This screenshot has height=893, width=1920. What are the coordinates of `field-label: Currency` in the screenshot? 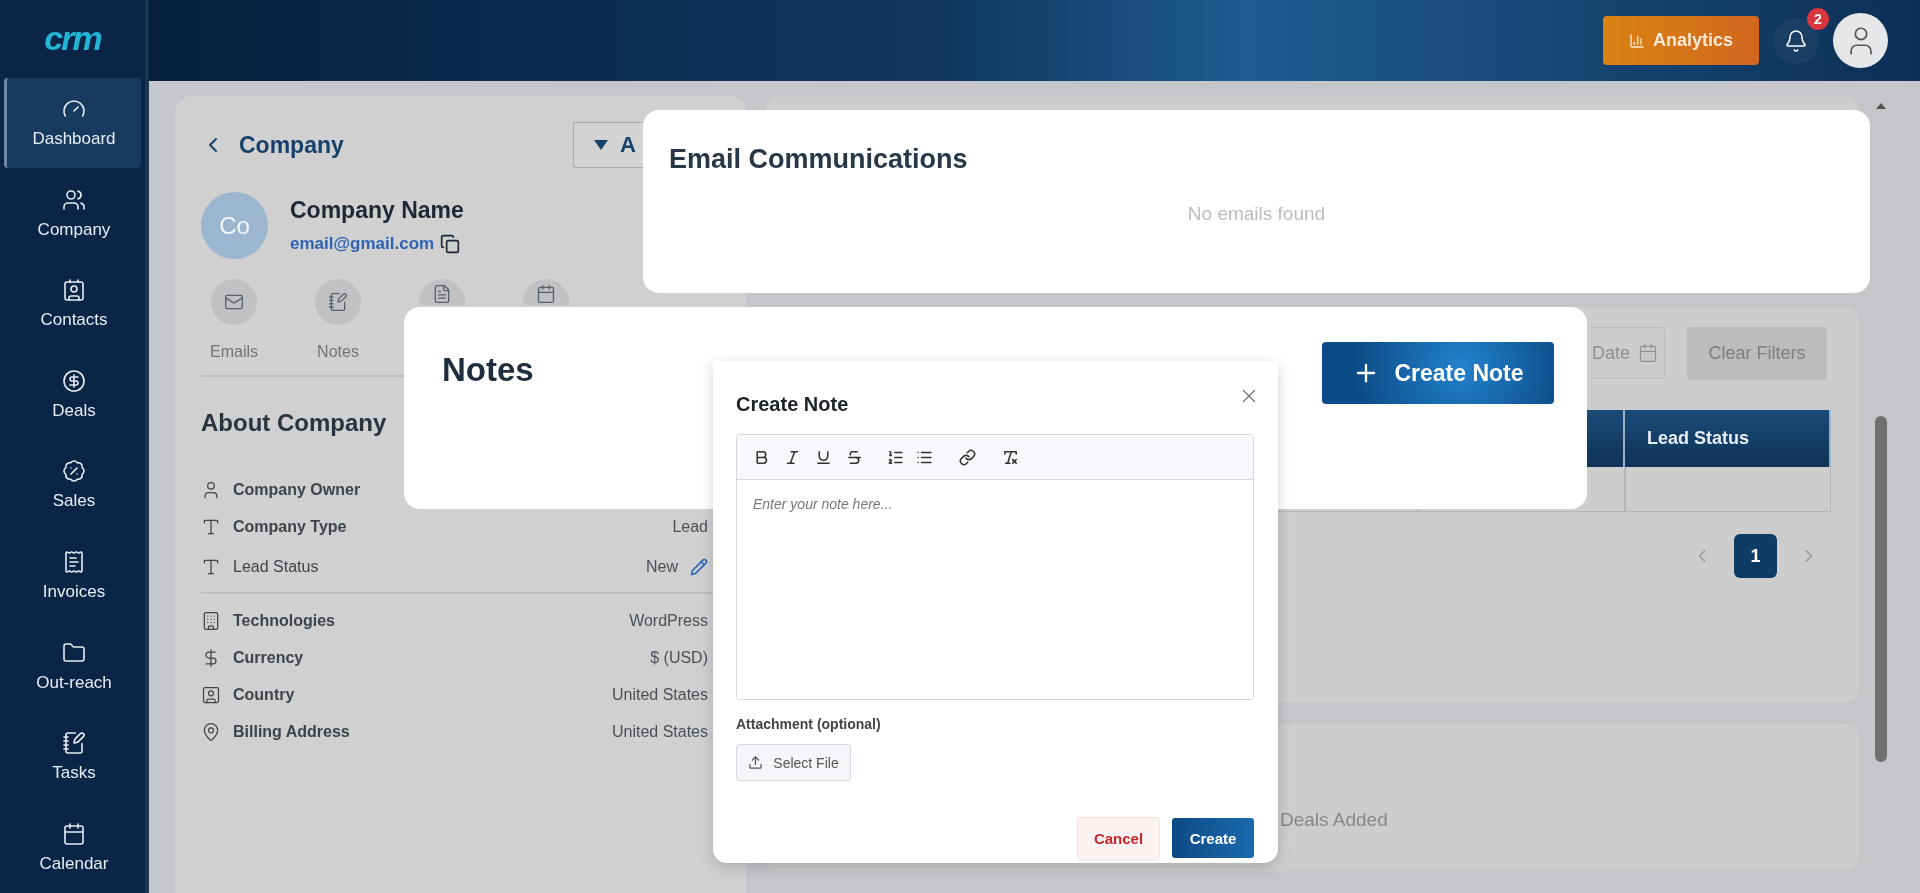 It's located at (269, 657).